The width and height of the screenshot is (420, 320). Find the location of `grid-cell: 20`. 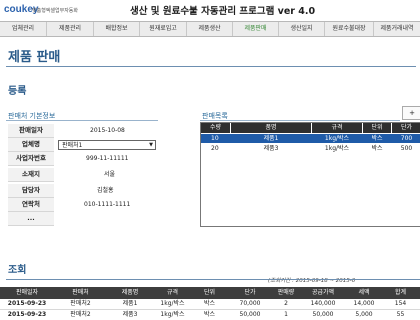

grid-cell: 20 is located at coordinates (215, 148).